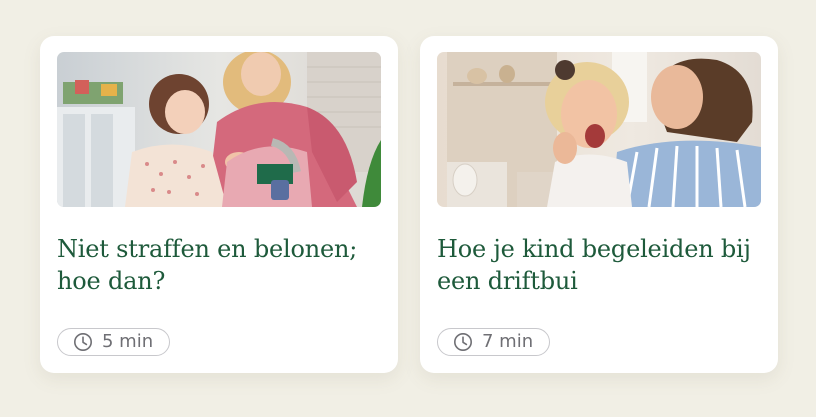 This screenshot has height=417, width=816. I want to click on reading-time-badge: 5 min, so click(114, 342).